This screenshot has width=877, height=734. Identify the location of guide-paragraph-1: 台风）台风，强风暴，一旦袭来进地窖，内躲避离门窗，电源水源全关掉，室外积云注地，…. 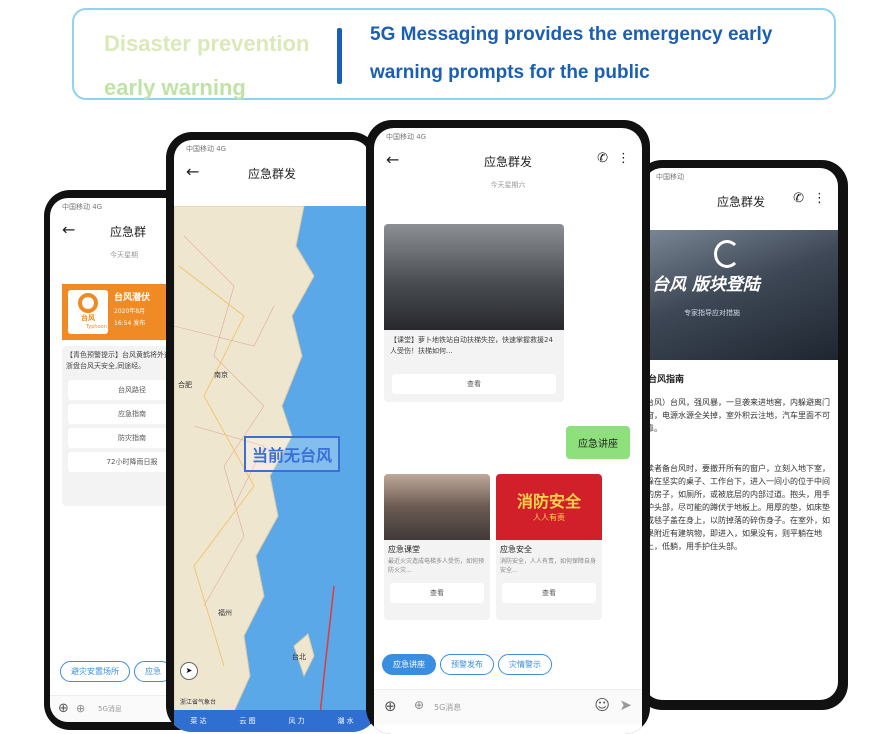
(738, 415).